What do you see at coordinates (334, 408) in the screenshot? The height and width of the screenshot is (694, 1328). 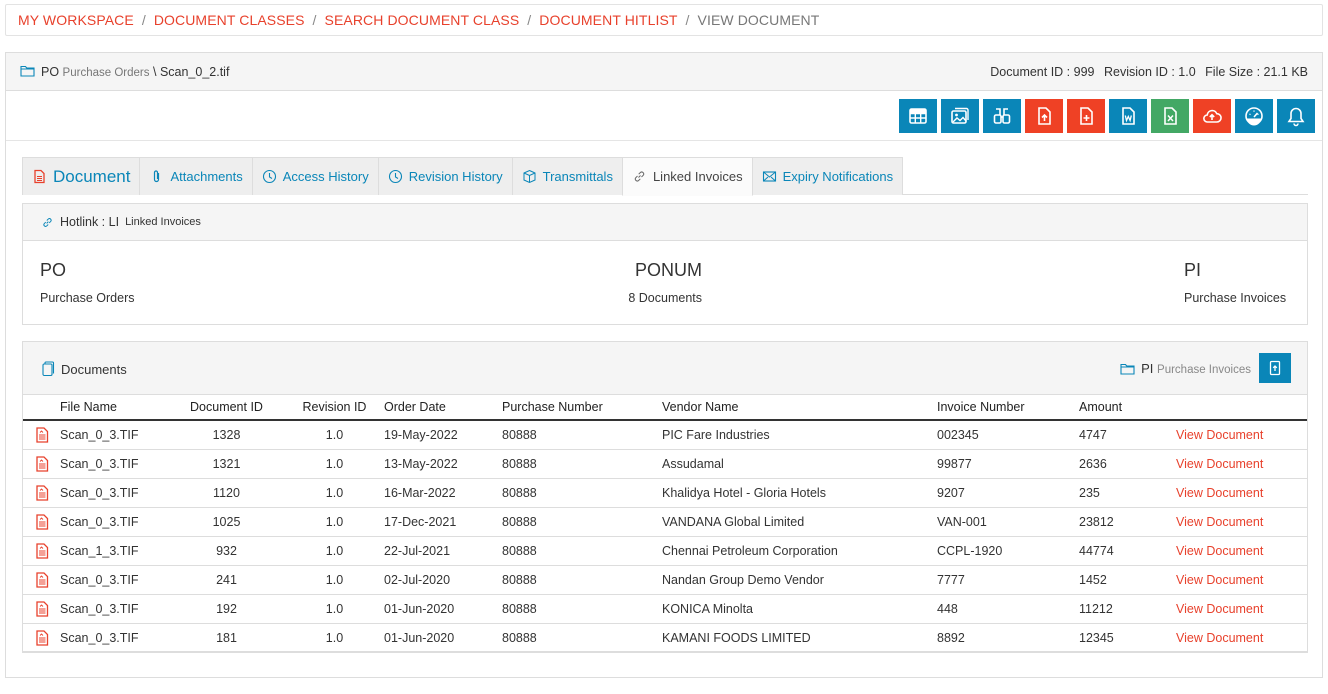 I see `col-revision-id: Revision ID` at bounding box center [334, 408].